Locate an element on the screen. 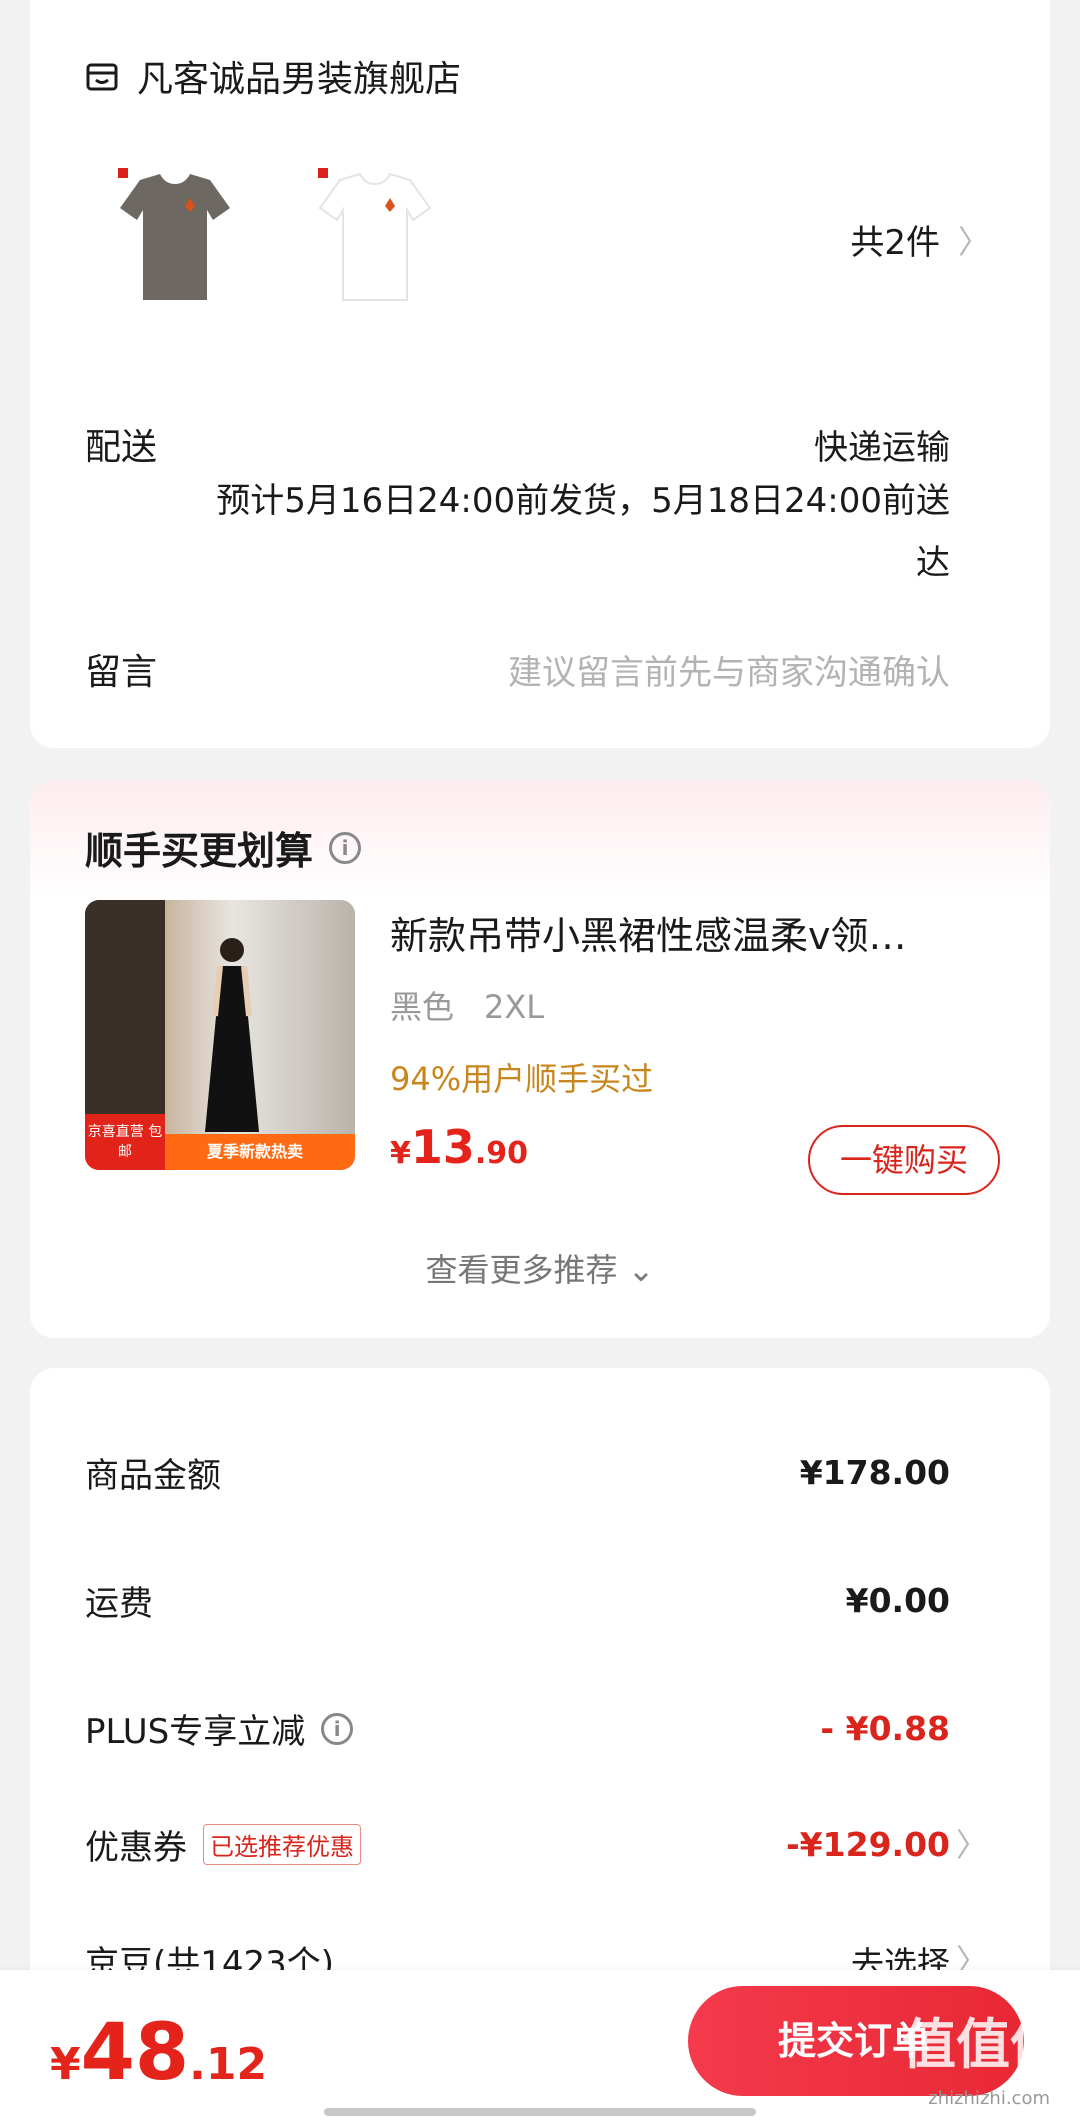 Image resolution: width=1080 pixels, height=2120 pixels. goods-amount-row: 商品金额 ¥178.00 is located at coordinates (517, 1472).